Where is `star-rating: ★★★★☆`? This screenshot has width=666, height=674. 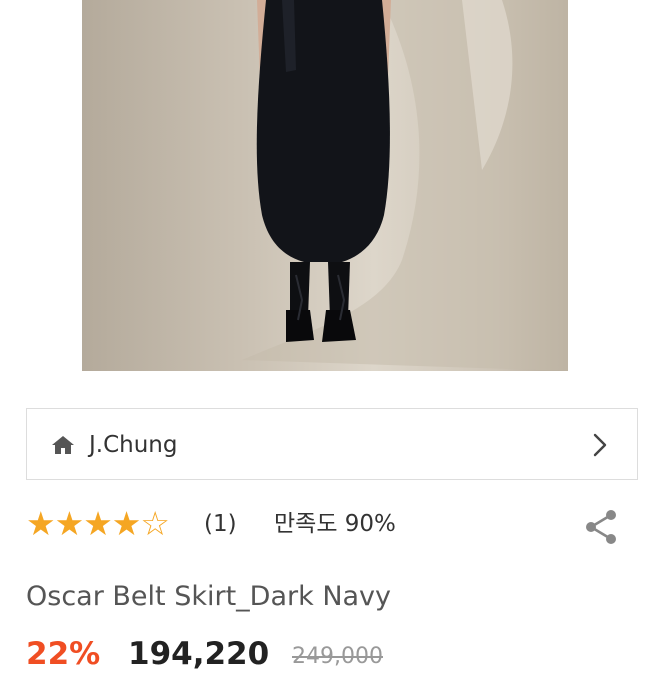
star-rating: ★★★★☆ is located at coordinates (98, 524).